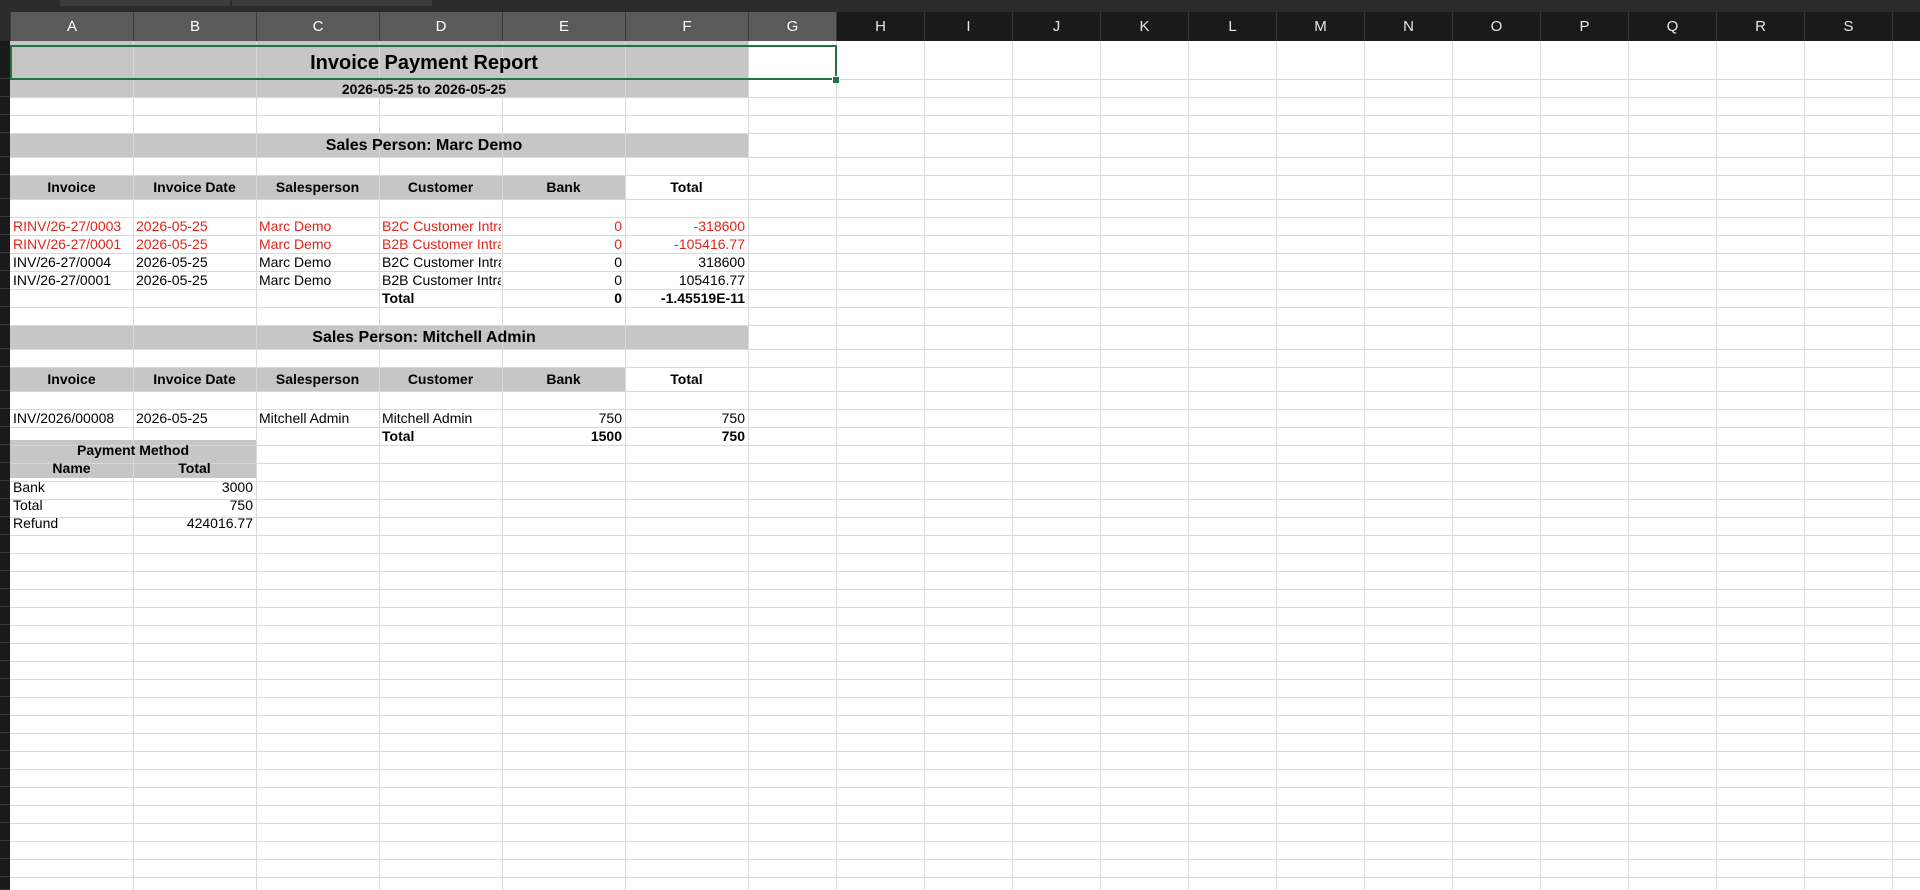 This screenshot has width=1920, height=890. Describe the element at coordinates (71, 379) in the screenshot. I see `header-invoice: Invoice` at that location.